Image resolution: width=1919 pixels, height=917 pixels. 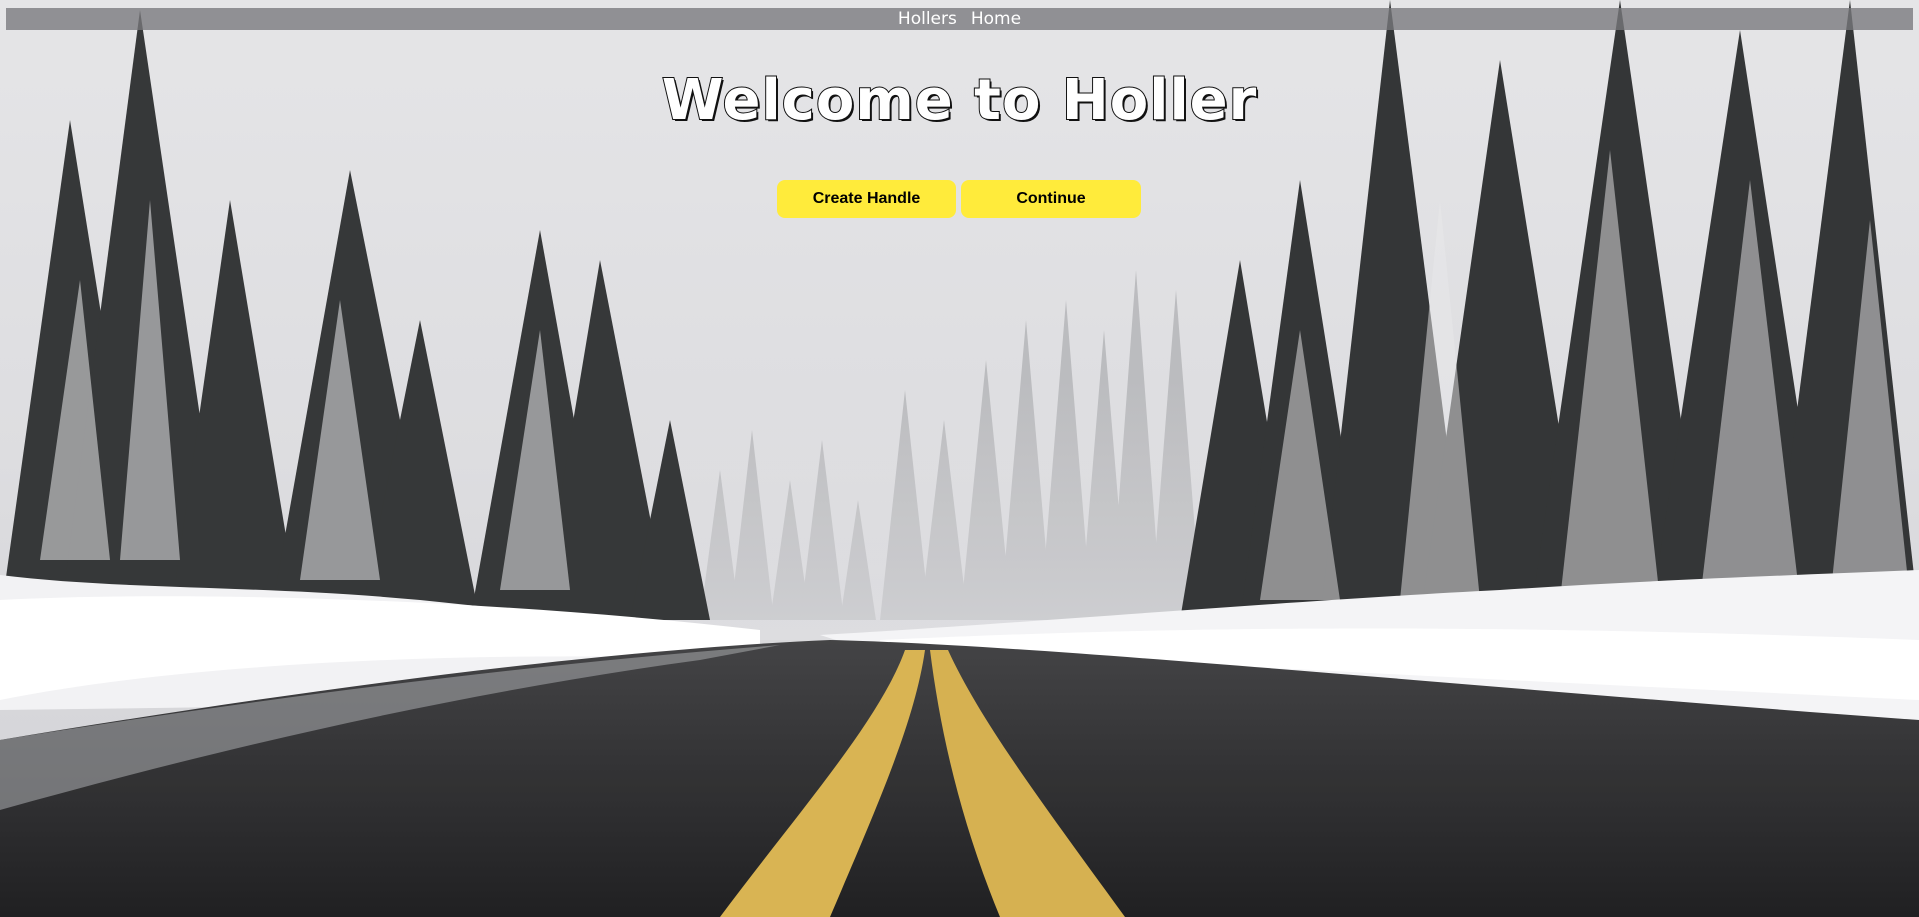 I want to click on action-buttons: Create Handle Continue, so click(x=959, y=199).